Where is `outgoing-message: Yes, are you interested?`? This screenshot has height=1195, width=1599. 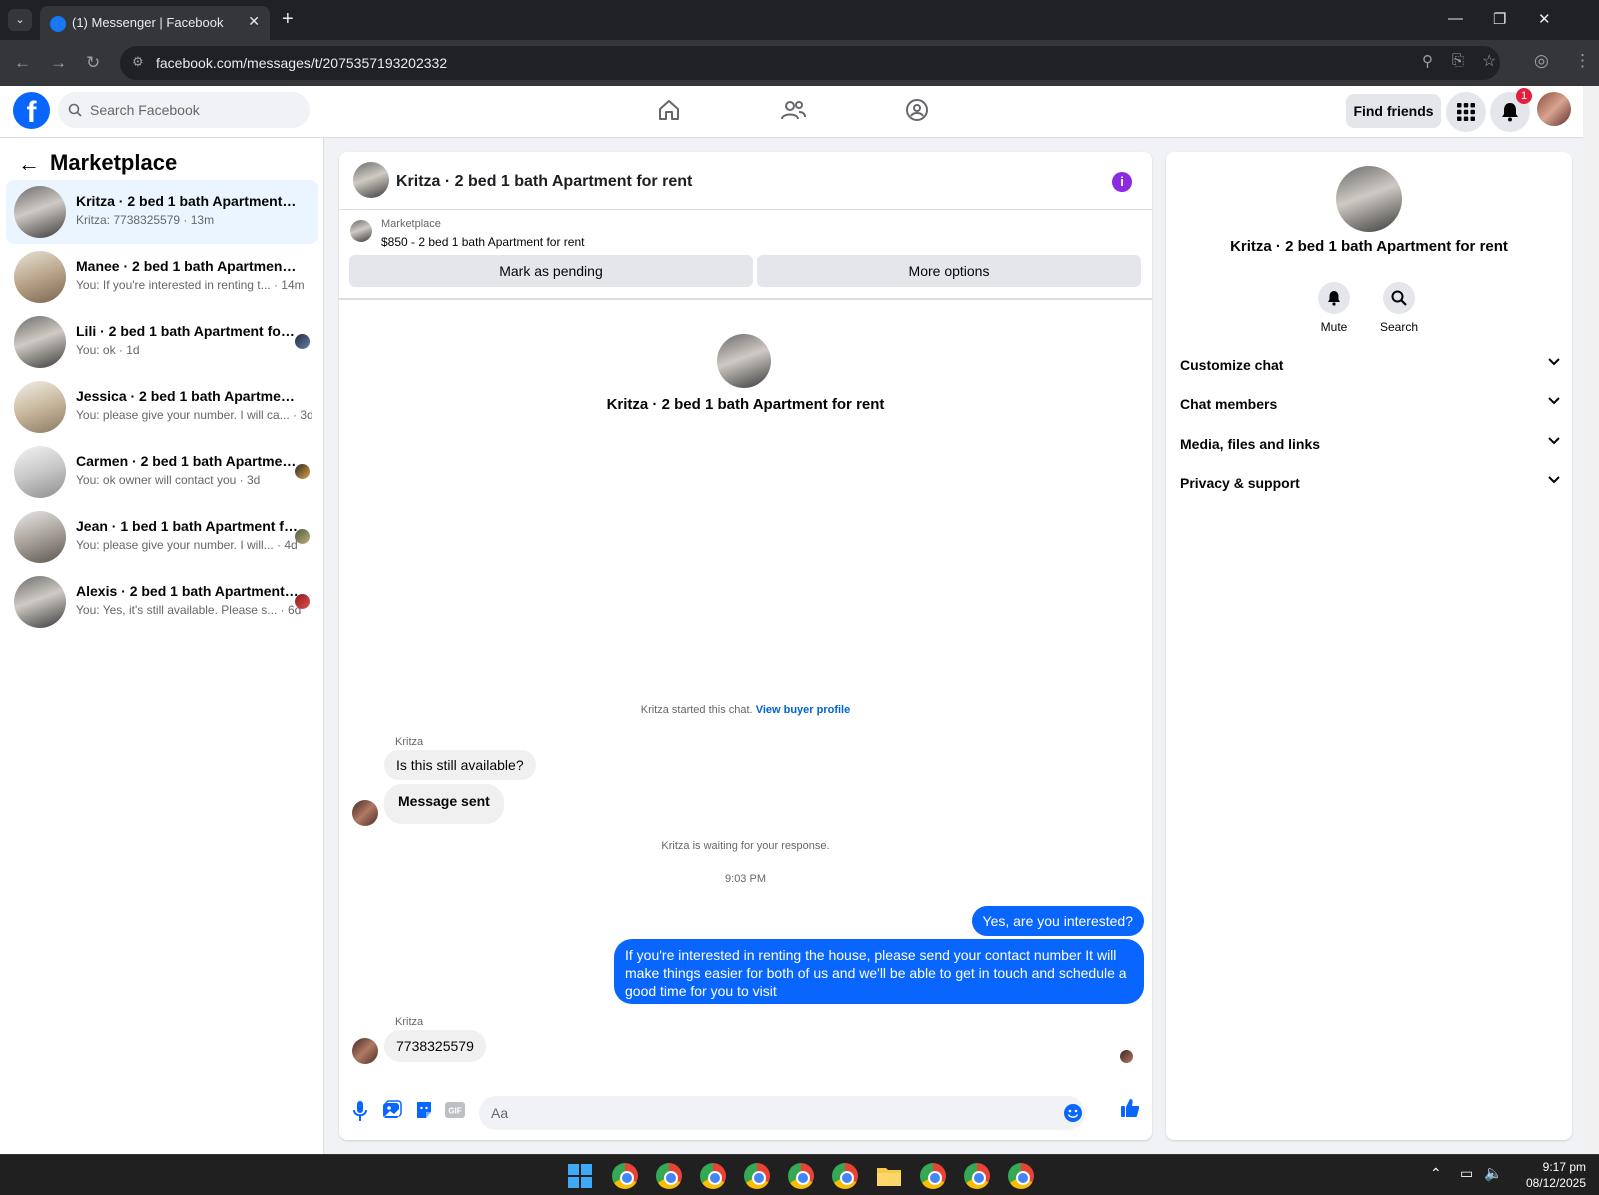 outgoing-message: Yes, are you interested? is located at coordinates (1057, 921).